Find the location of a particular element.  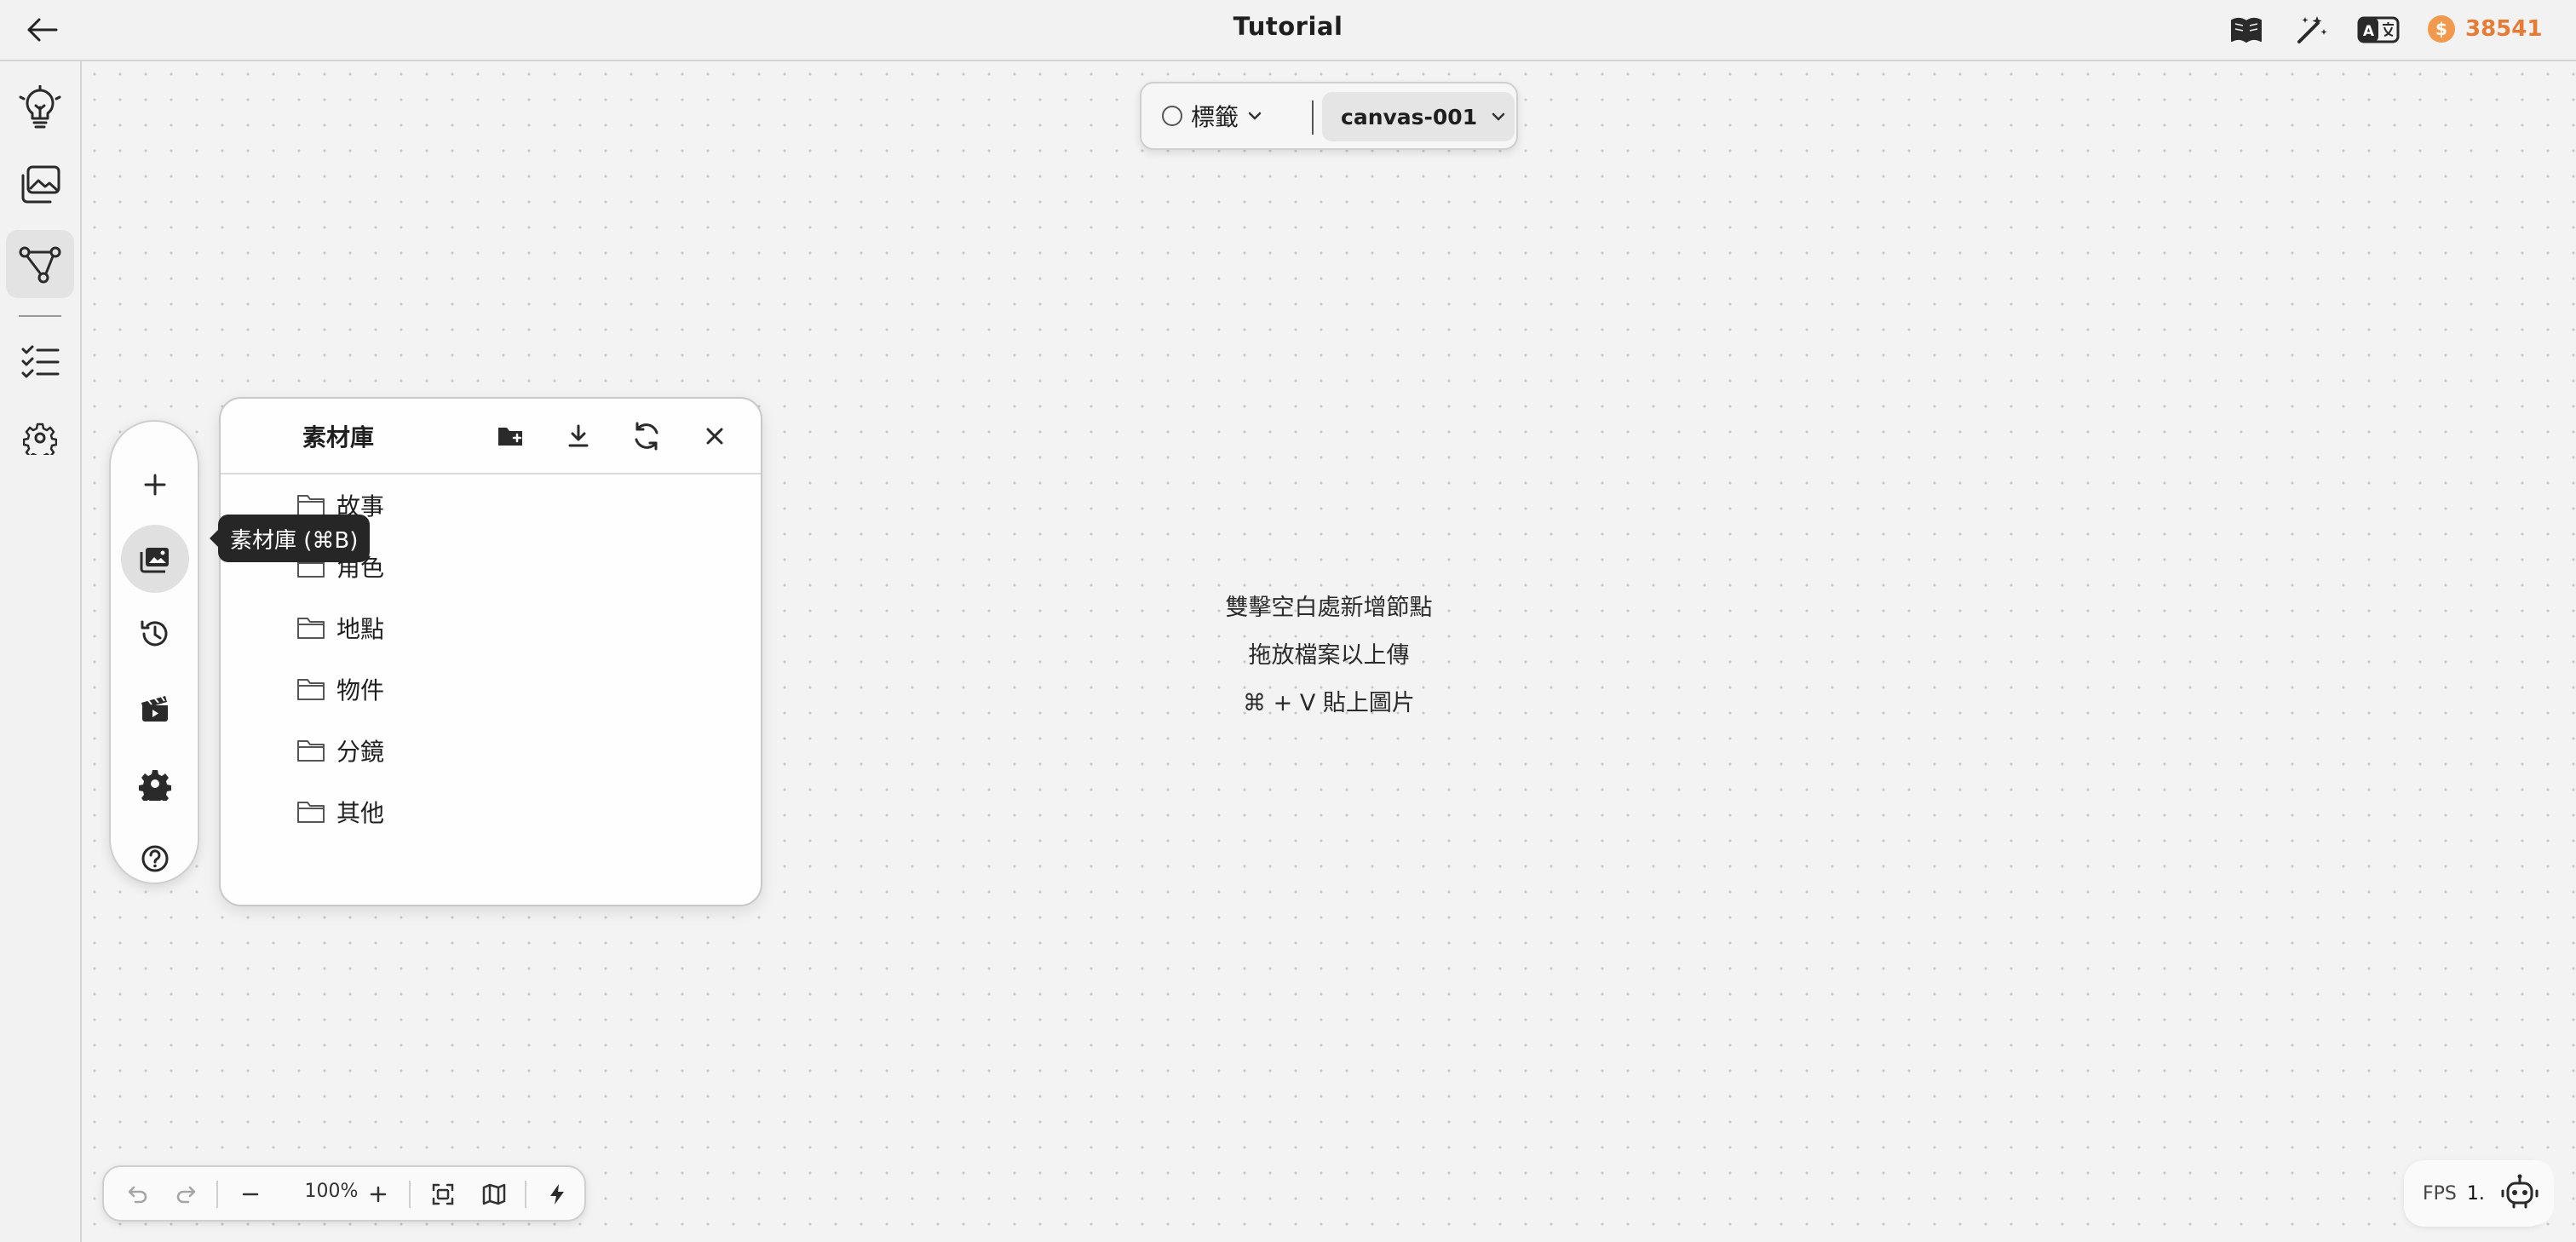

zoom-out-button is located at coordinates (251, 1195).